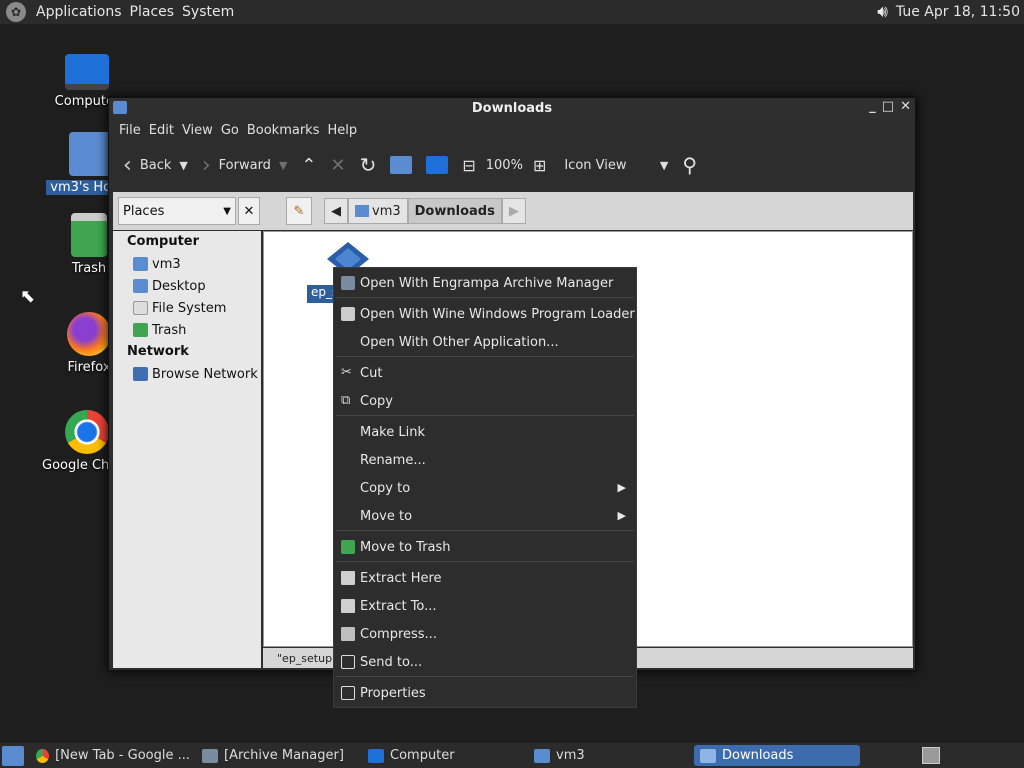 This screenshot has width=1024, height=768. I want to click on home-button, so click(401, 165).